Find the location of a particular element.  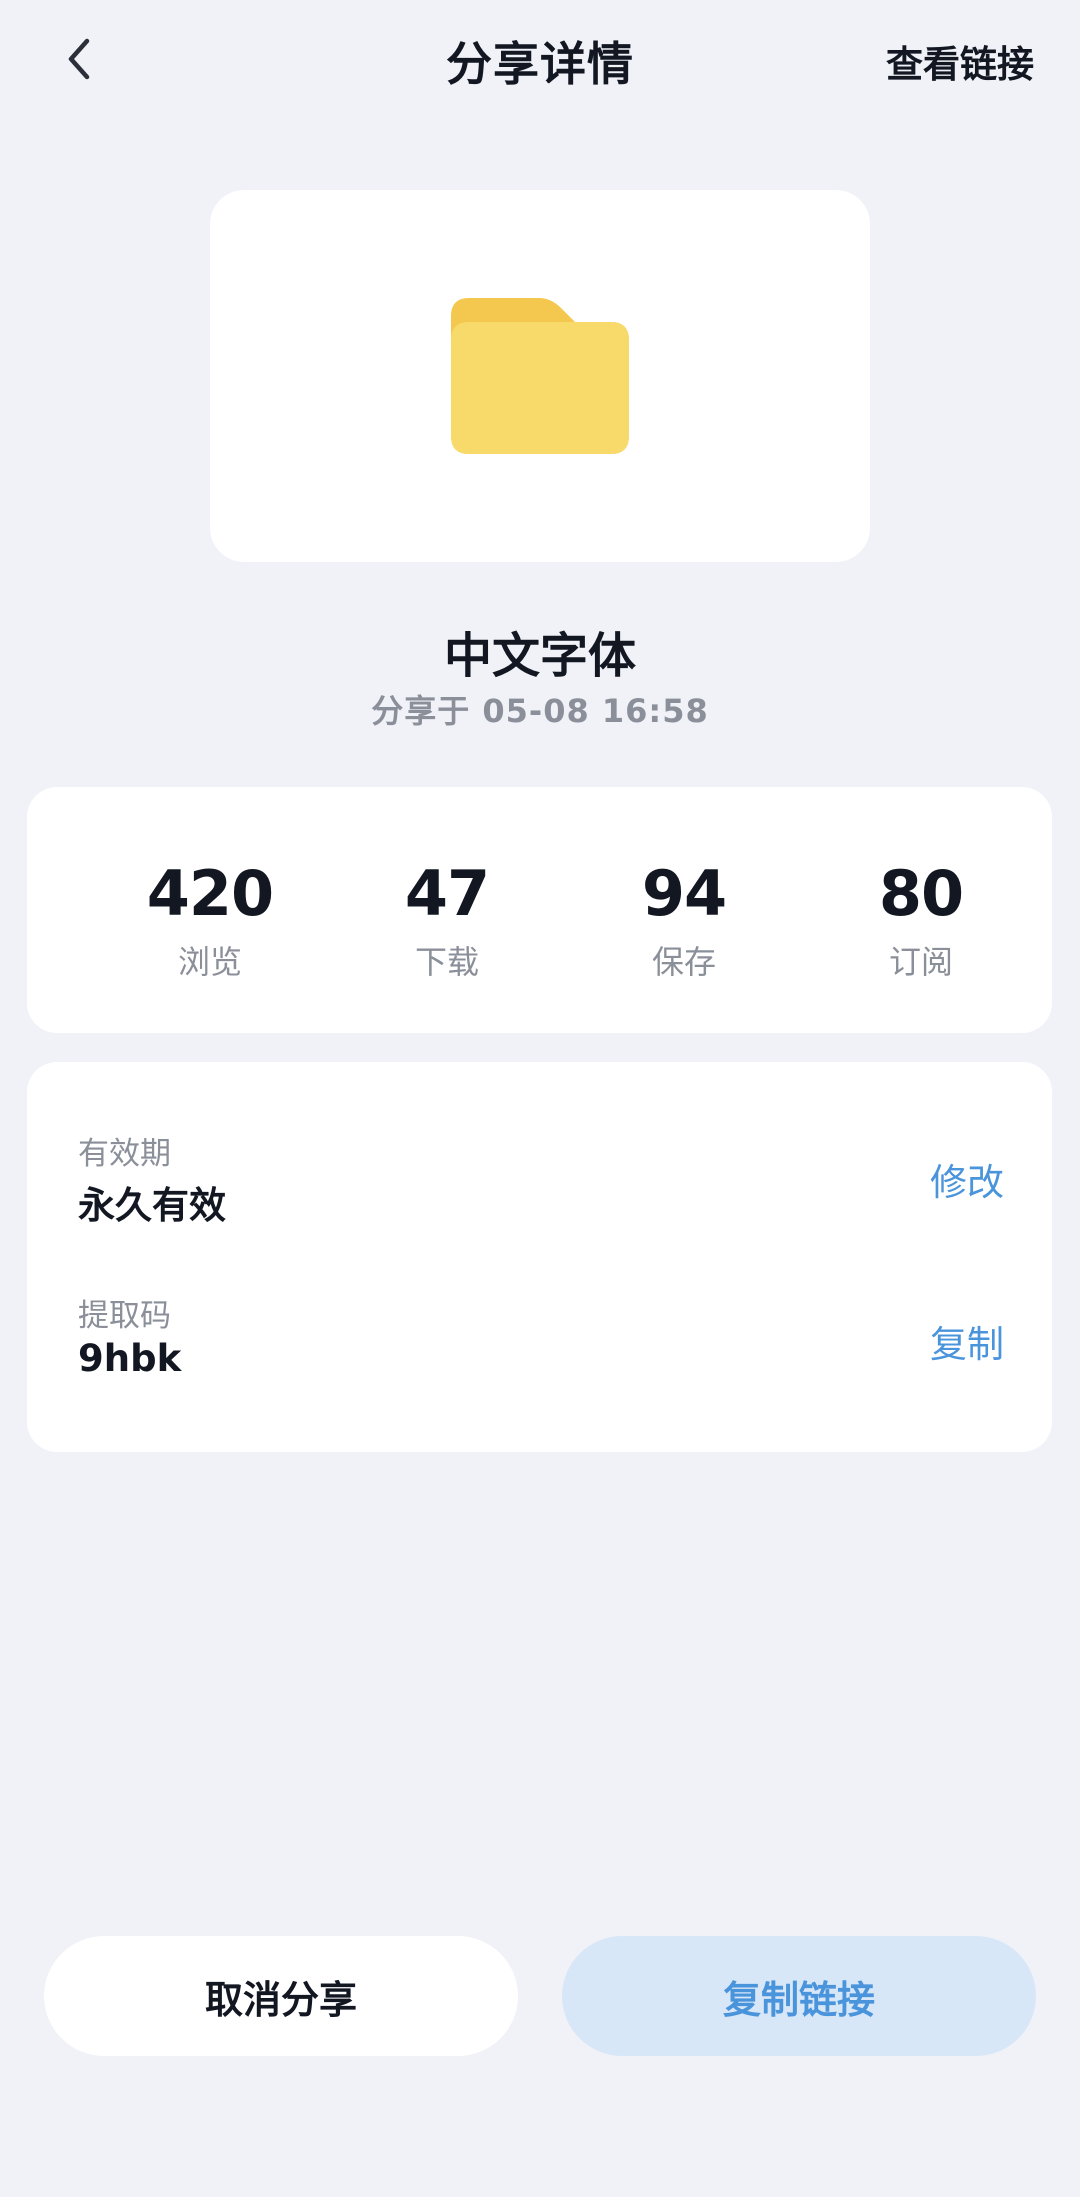

file-name: 中文字体 is located at coordinates (539, 656).